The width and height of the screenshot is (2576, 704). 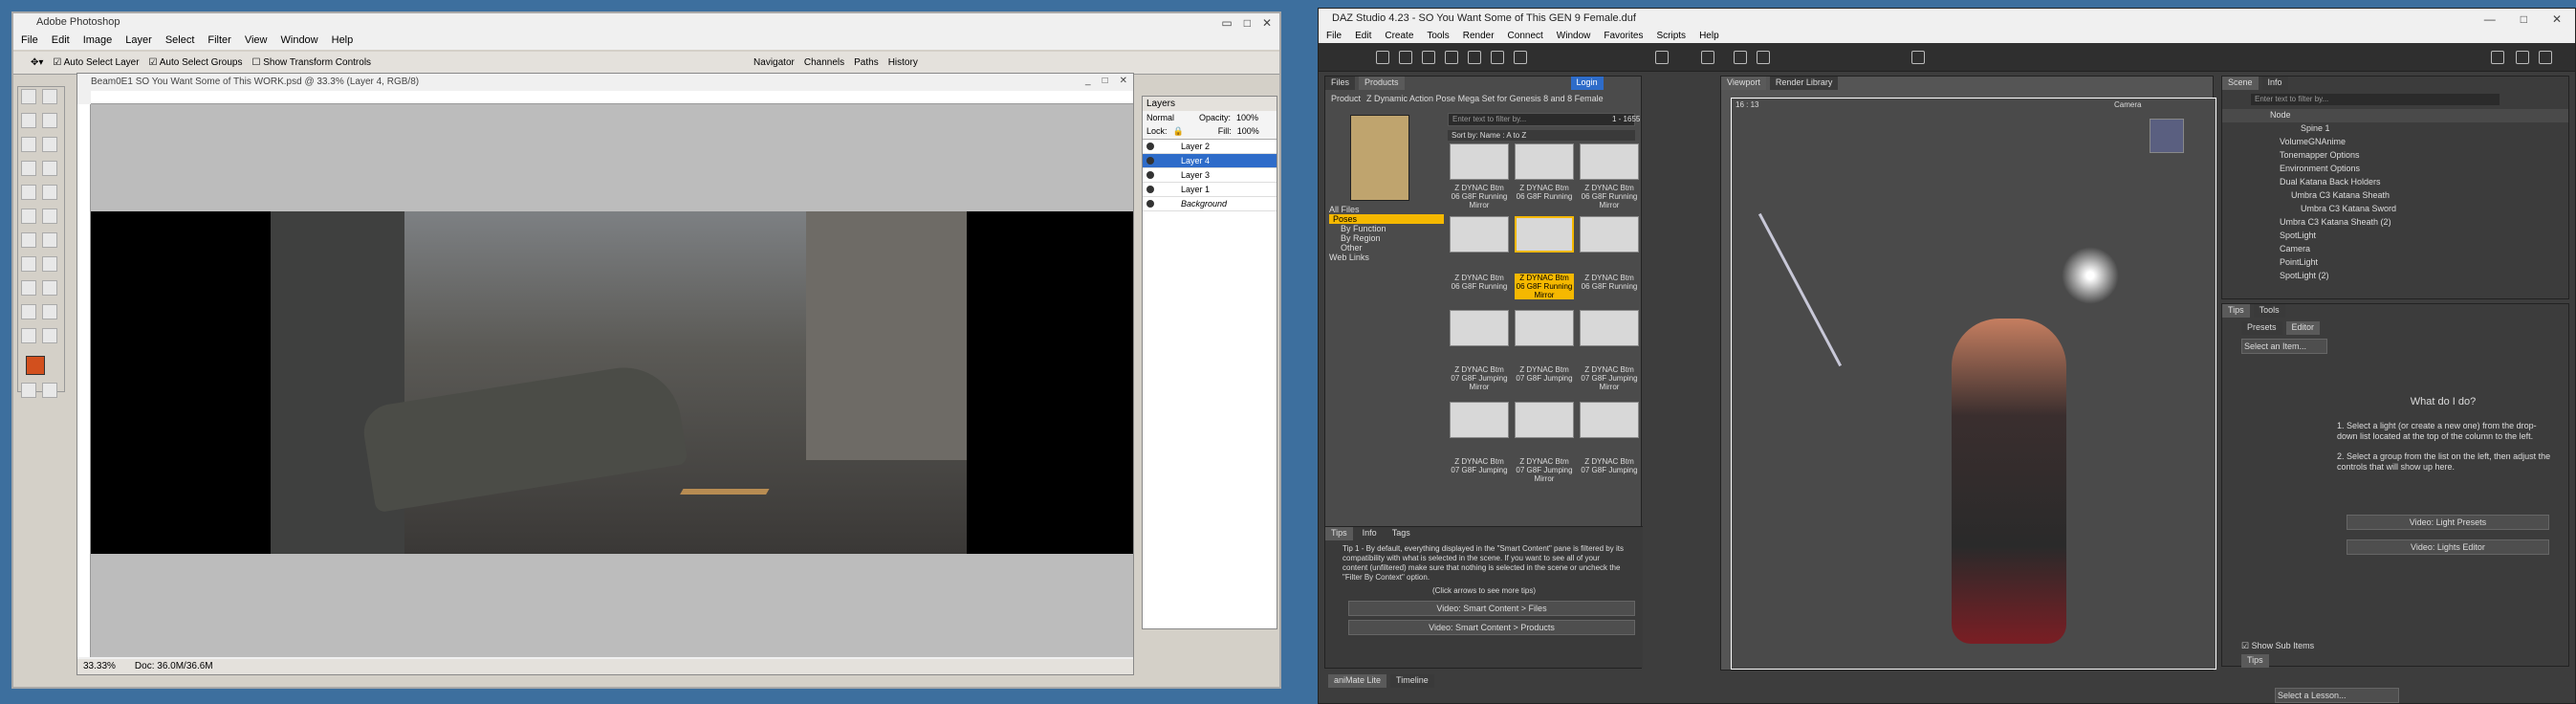 What do you see at coordinates (1247, 23) in the screenshot?
I see `maximize-icon: □` at bounding box center [1247, 23].